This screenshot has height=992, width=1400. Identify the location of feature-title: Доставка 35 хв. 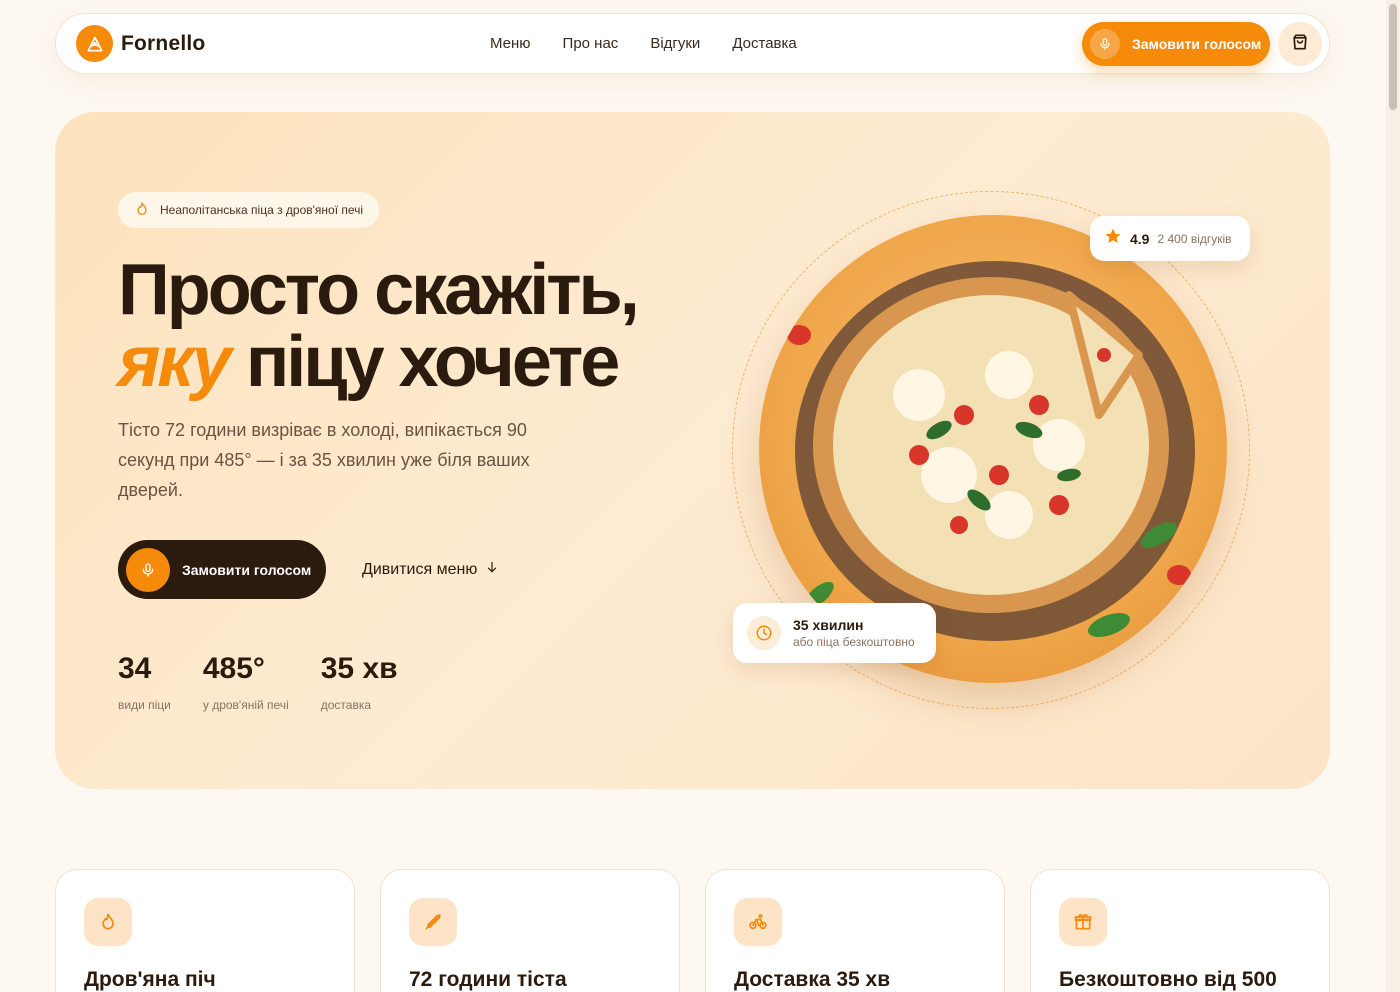
(812, 979).